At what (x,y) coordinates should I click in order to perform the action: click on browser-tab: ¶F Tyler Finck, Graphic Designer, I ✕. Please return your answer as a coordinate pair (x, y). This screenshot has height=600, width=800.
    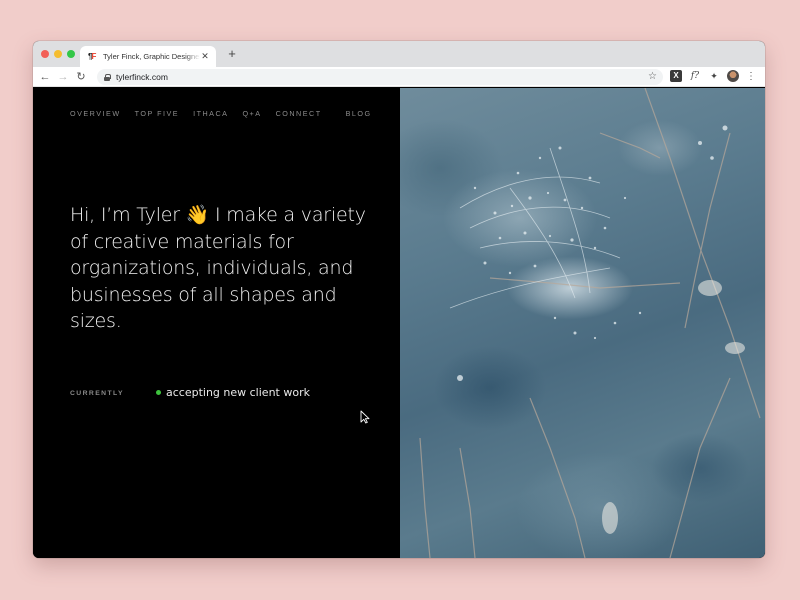
    Looking at the image, I should click on (148, 56).